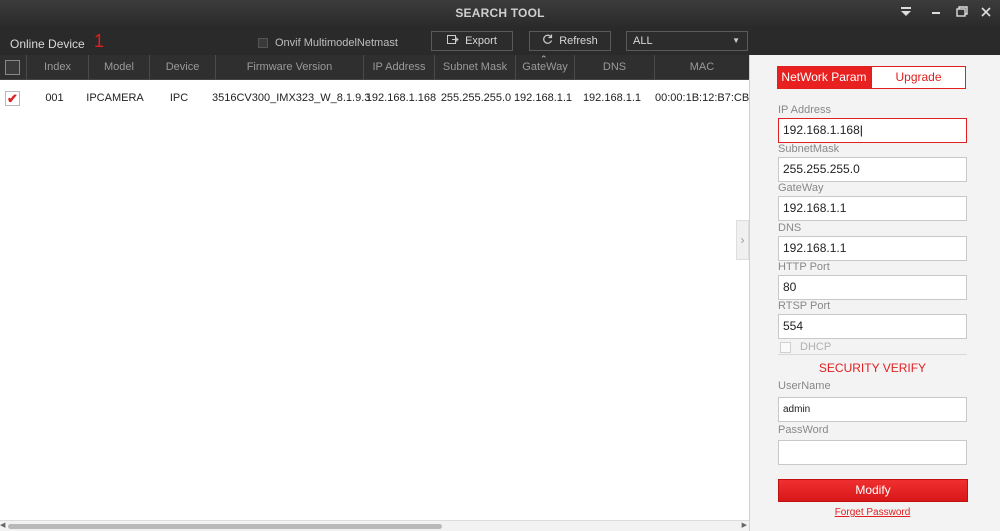 The height and width of the screenshot is (531, 1000). What do you see at coordinates (872, 208) in the screenshot?
I see `gateway-field: 192.168.1.1` at bounding box center [872, 208].